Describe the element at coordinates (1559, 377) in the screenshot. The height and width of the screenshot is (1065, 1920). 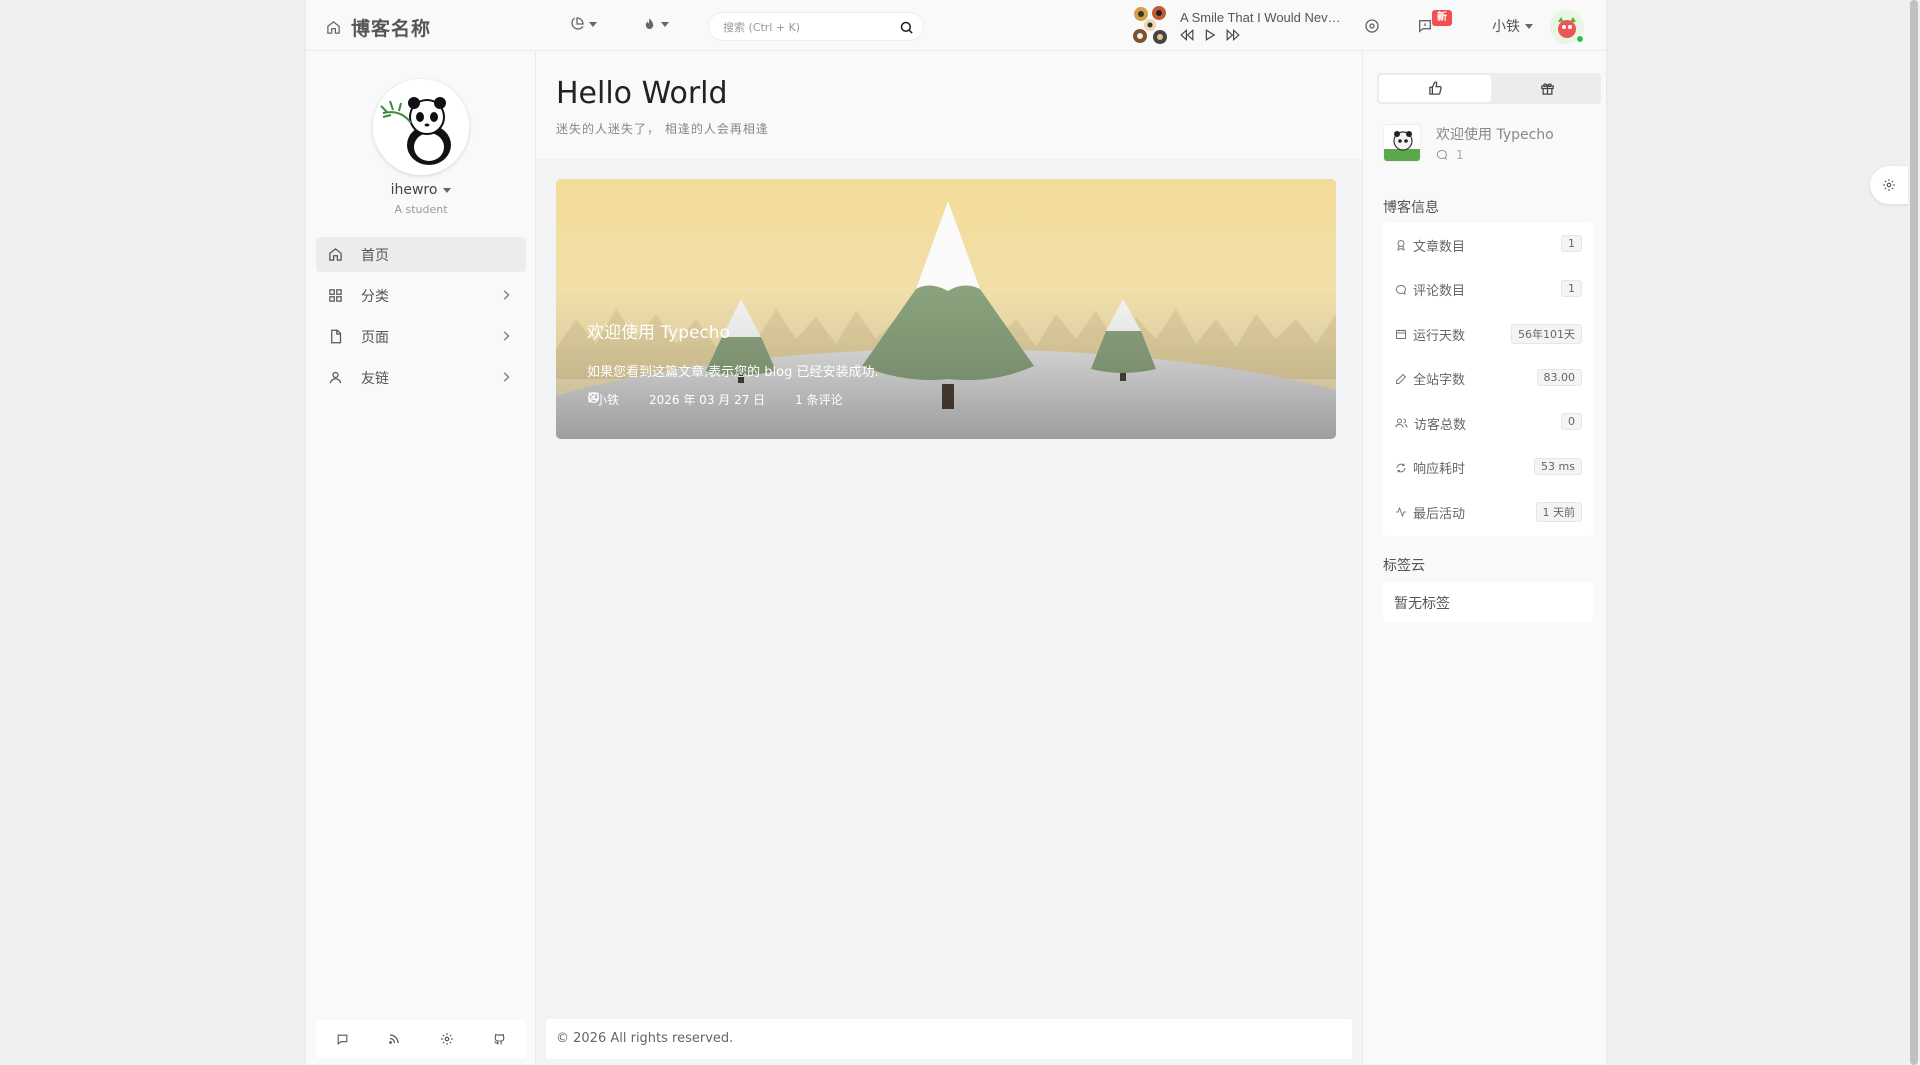
I see `stat-value: 83.00` at that location.